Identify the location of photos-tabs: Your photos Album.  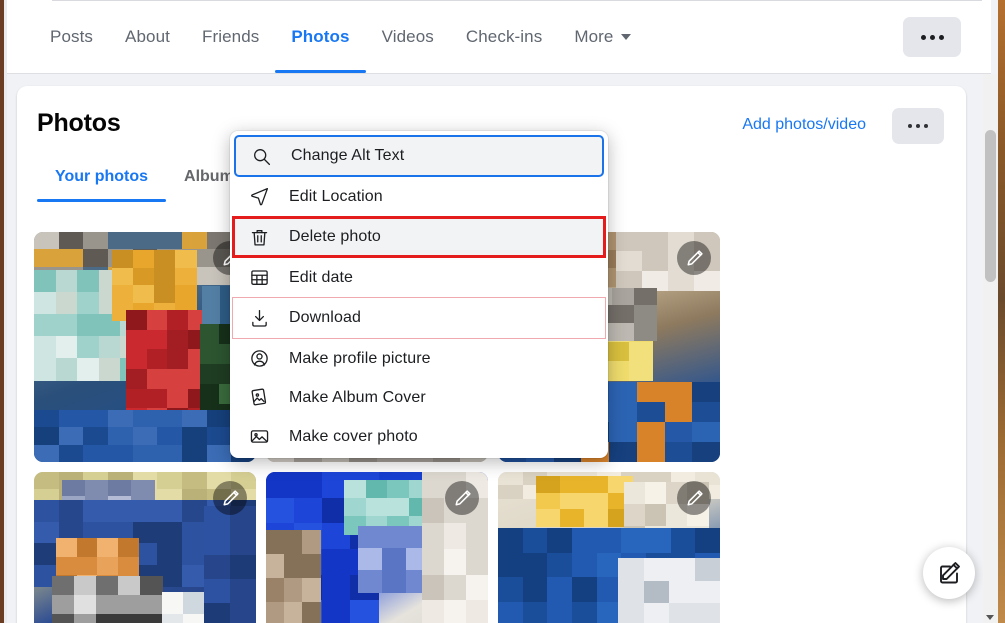
(144, 185).